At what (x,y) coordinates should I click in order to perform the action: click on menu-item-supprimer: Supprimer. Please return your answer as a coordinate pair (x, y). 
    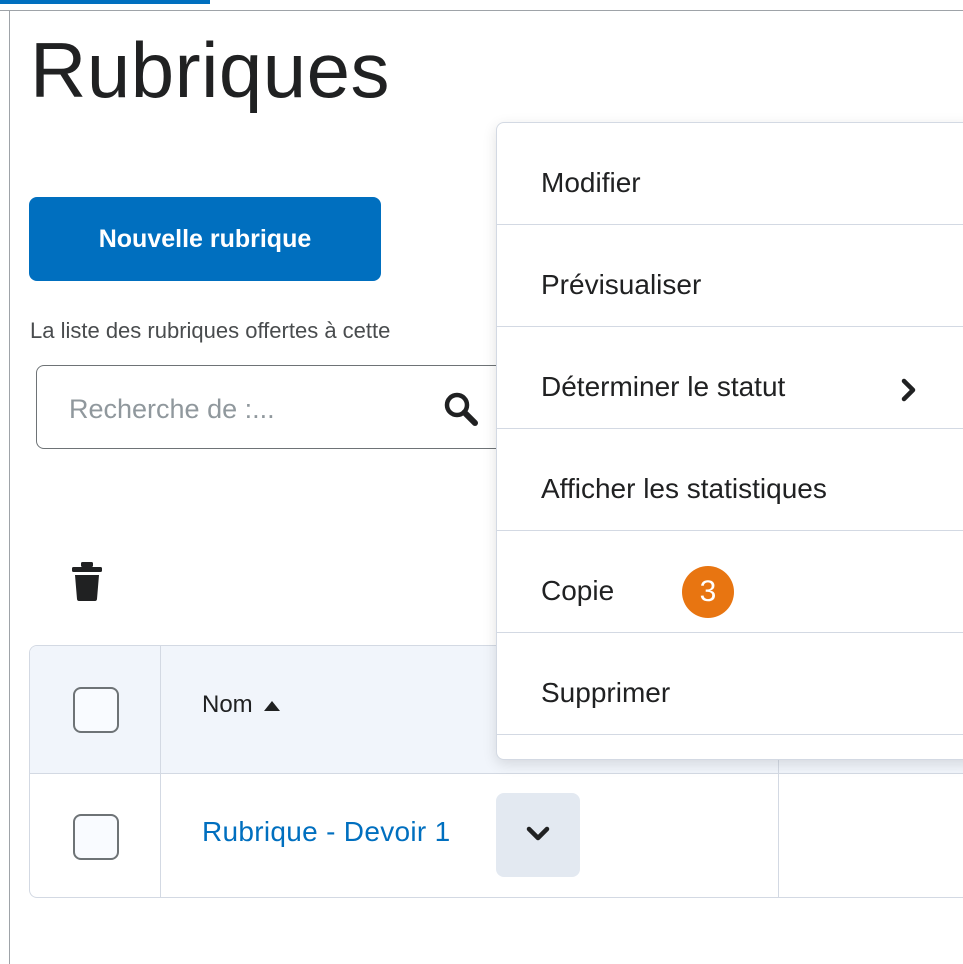
    Looking at the image, I should click on (730, 684).